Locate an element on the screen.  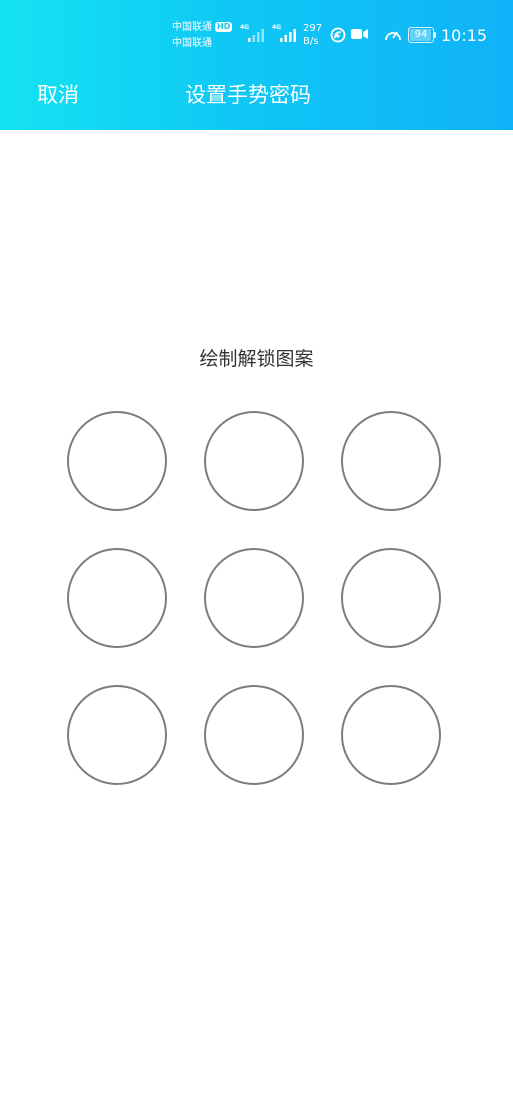
page-title: 设置手势密码 is located at coordinates (248, 95).